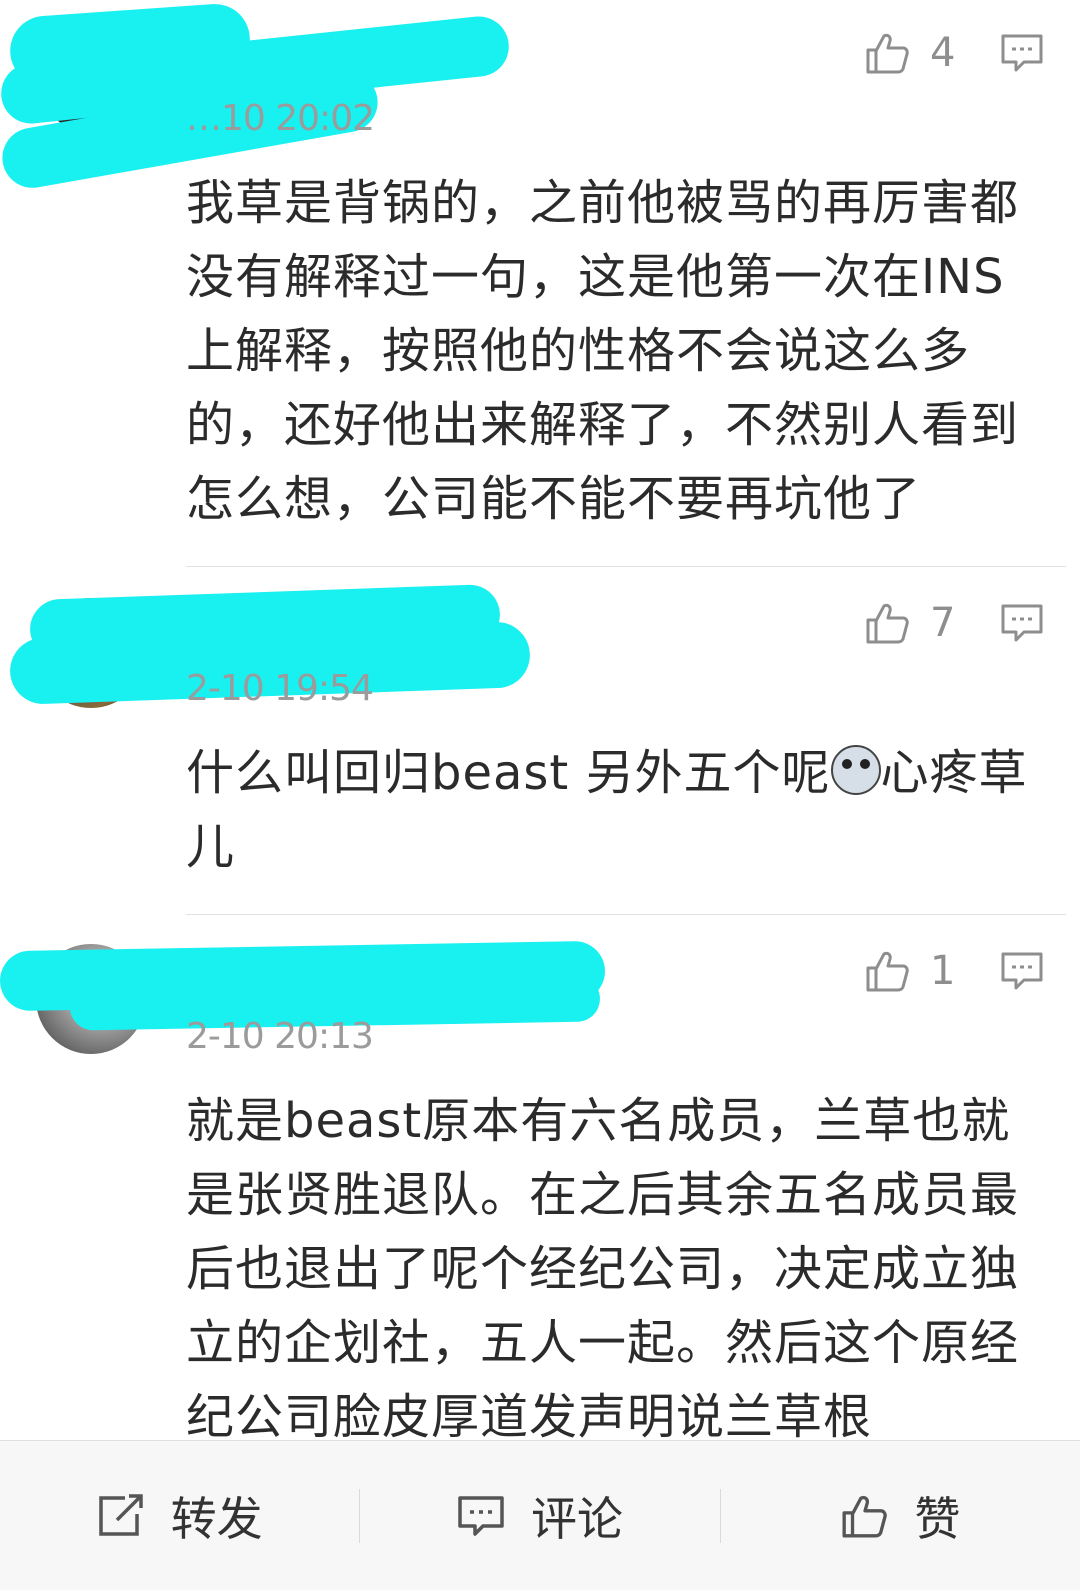 The height and width of the screenshot is (1590, 1080). I want to click on comment-timestamp: …10 20:02, so click(280, 118).